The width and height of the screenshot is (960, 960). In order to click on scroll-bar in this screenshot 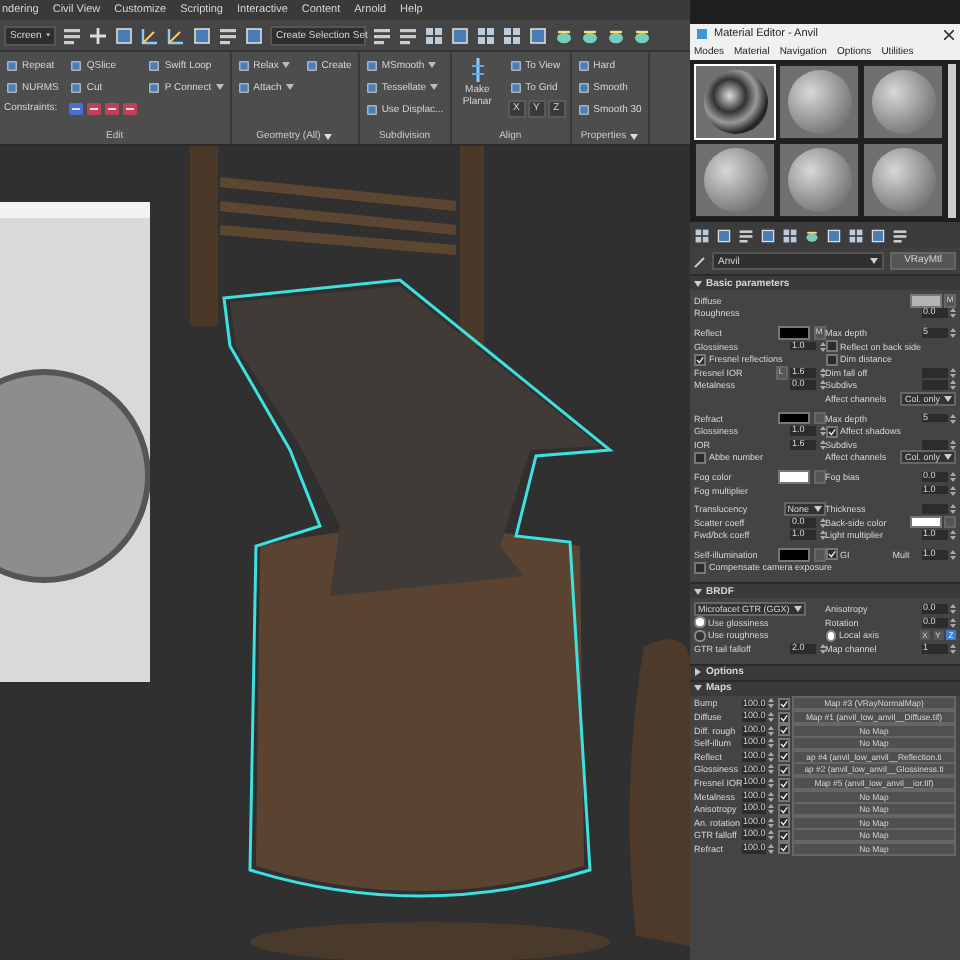, I will do `click(952, 141)`.